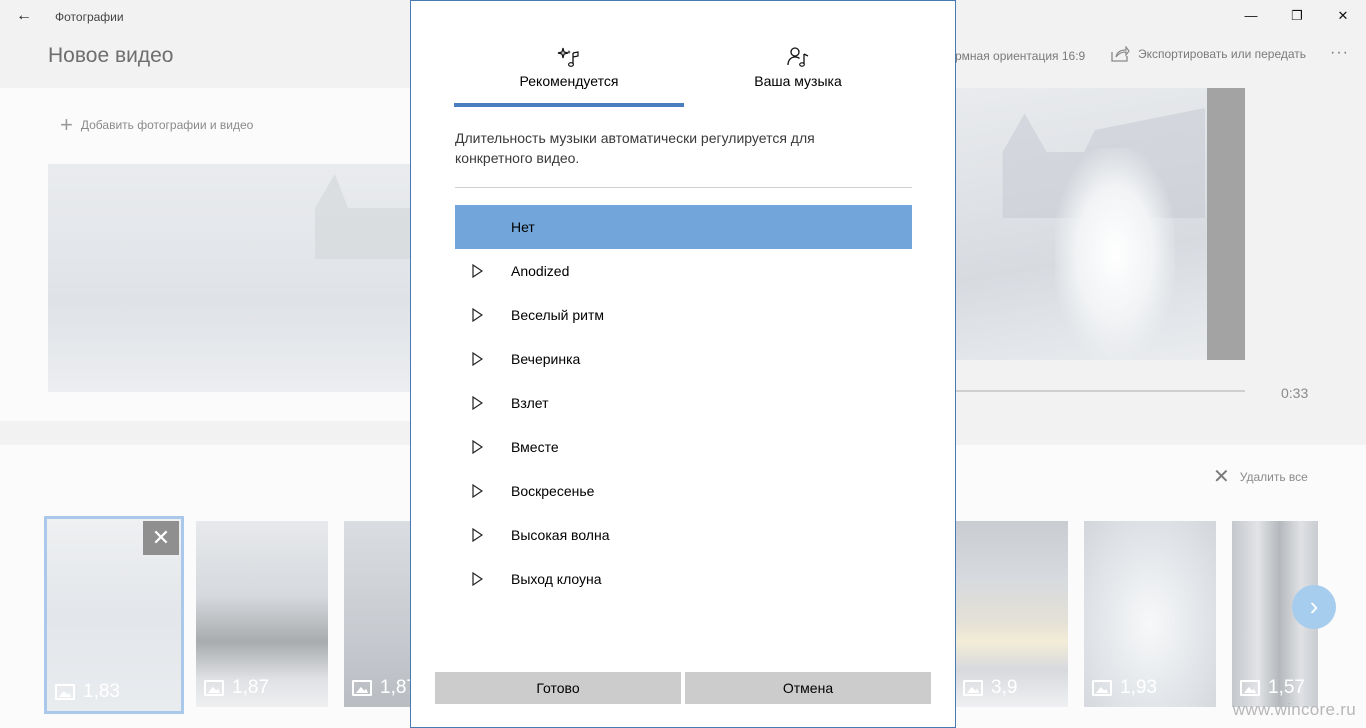 This screenshot has width=1366, height=728. What do you see at coordinates (530, 403) in the screenshot?
I see `track-name: Взлет` at bounding box center [530, 403].